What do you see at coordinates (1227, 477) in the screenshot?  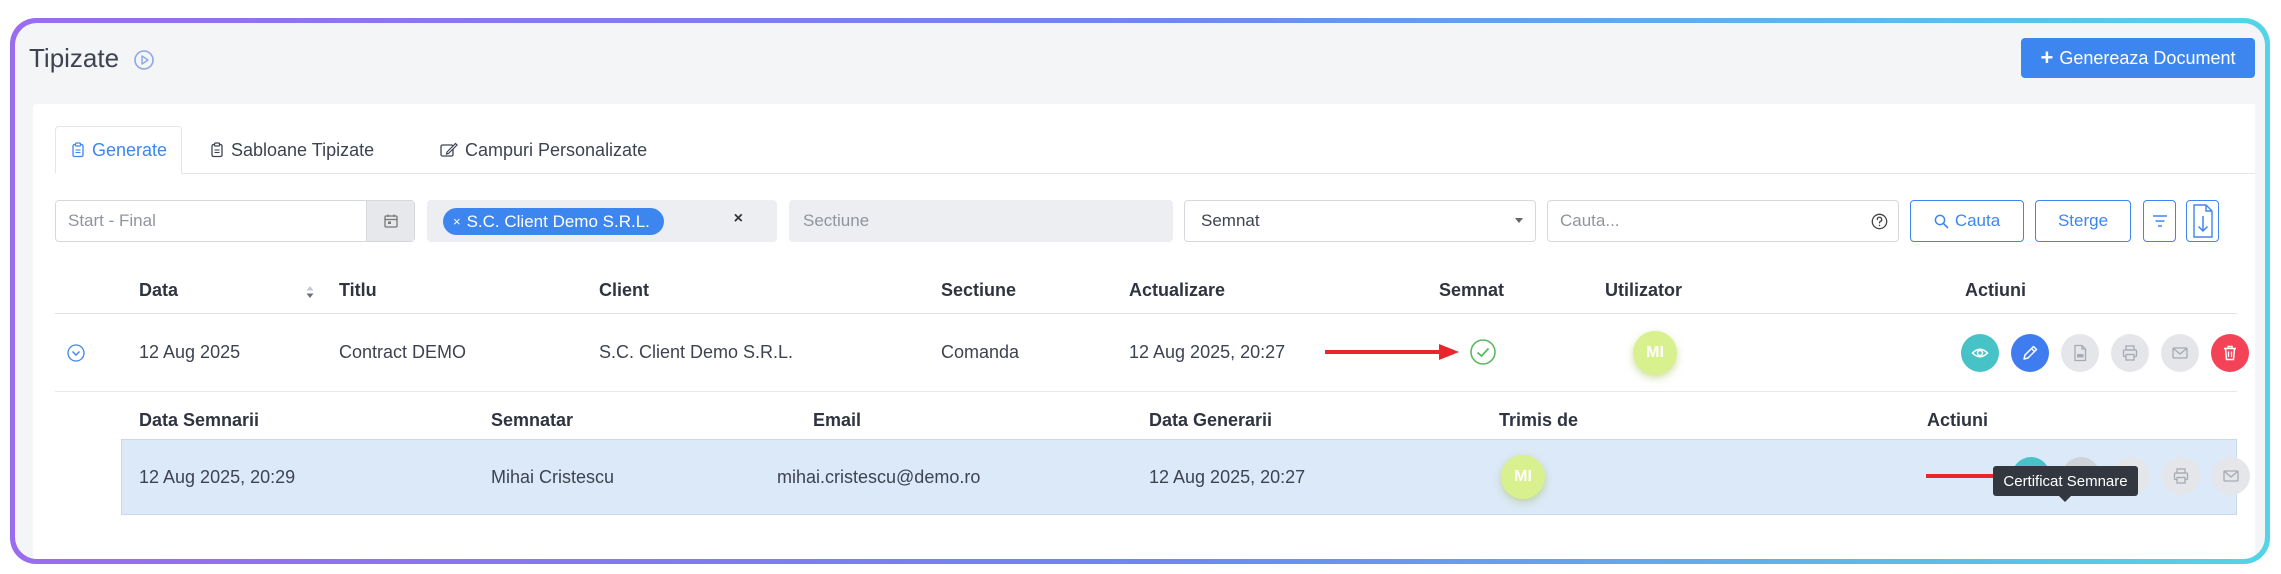 I see `cell-data-generarii: 12 Aug 2025, 20:27` at bounding box center [1227, 477].